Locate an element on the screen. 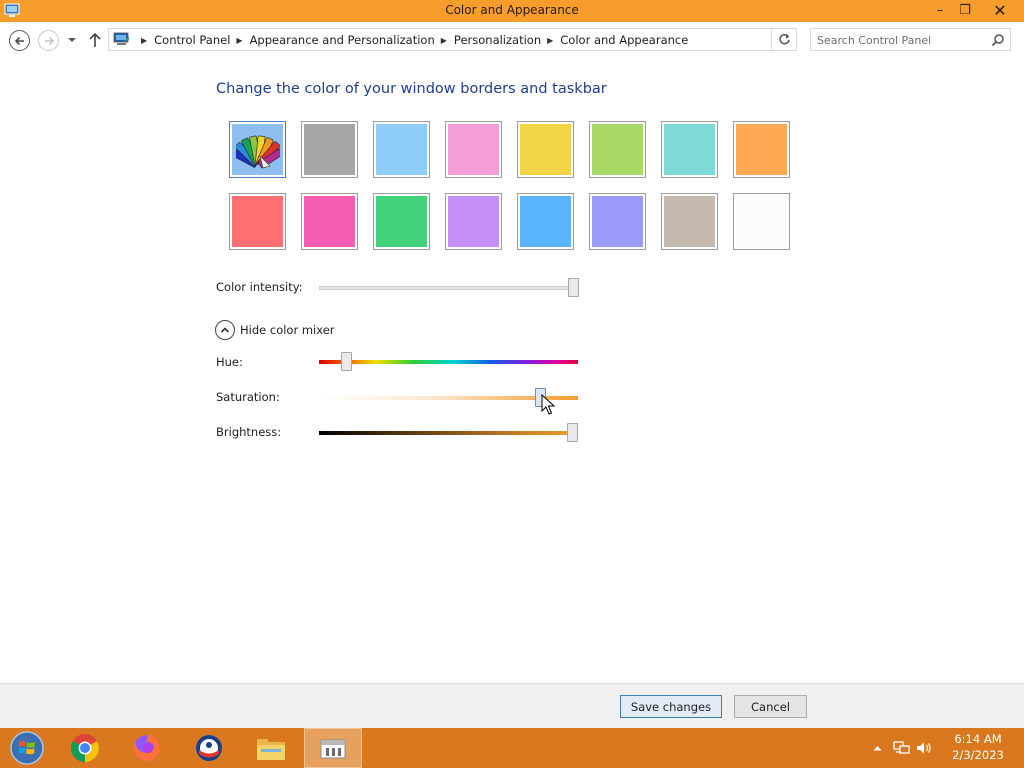 The width and height of the screenshot is (1024, 768). color-swatch-white is located at coordinates (761, 221).